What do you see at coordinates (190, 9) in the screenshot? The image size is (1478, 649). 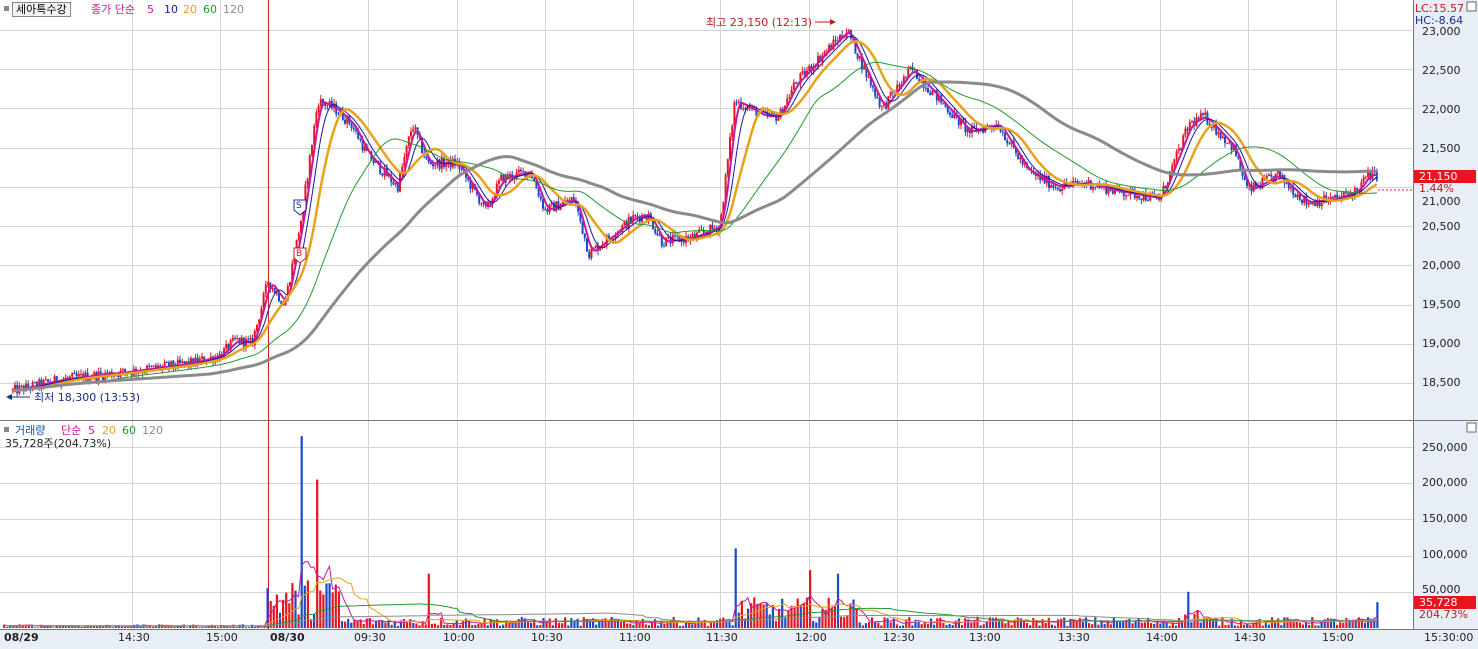 I see `price-ma20-label: 20` at bounding box center [190, 9].